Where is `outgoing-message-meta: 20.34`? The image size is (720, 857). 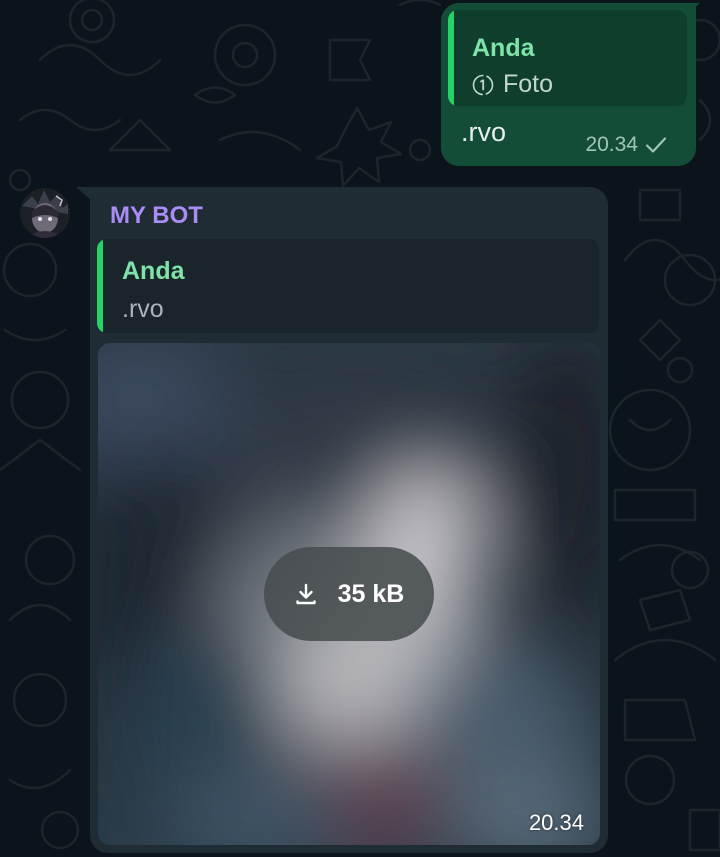 outgoing-message-meta: 20.34 is located at coordinates (626, 145).